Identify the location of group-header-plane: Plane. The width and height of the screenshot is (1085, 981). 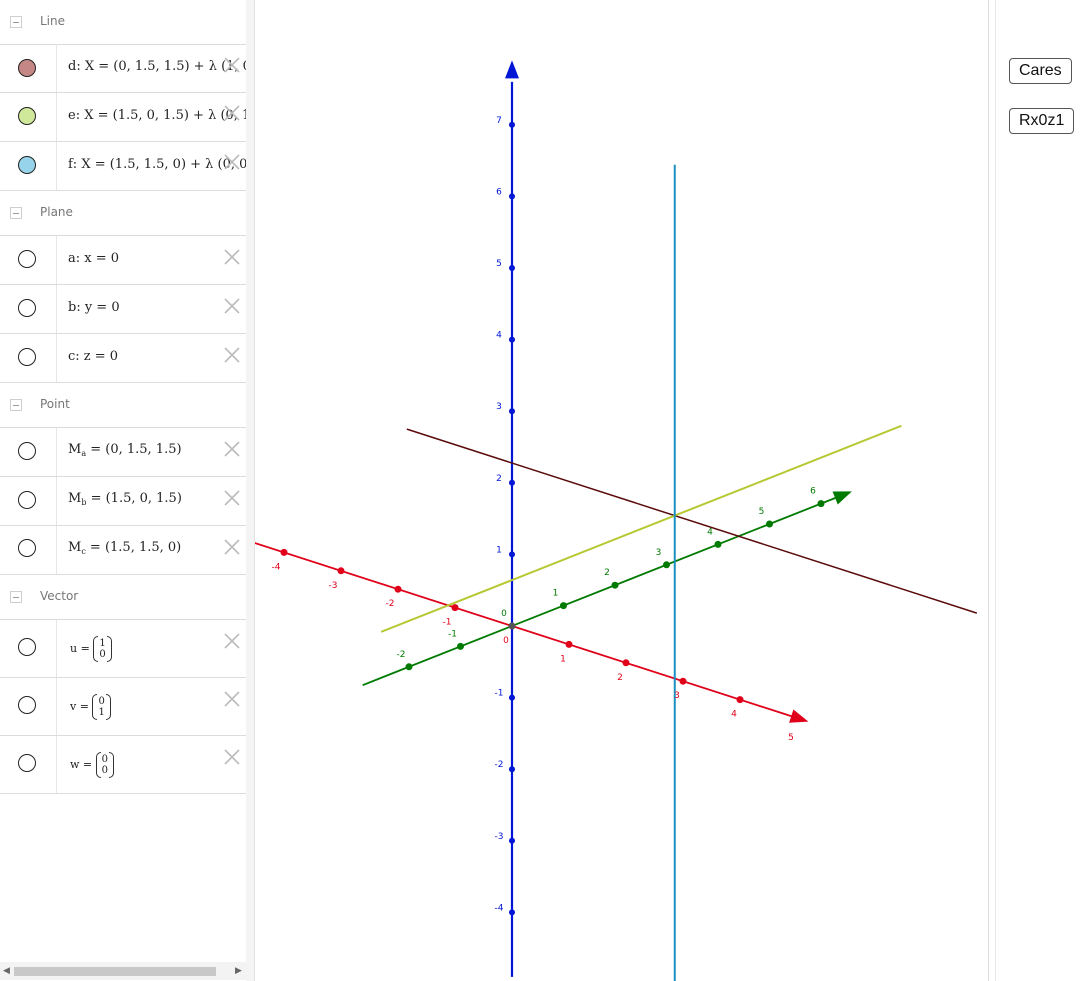
(123, 213).